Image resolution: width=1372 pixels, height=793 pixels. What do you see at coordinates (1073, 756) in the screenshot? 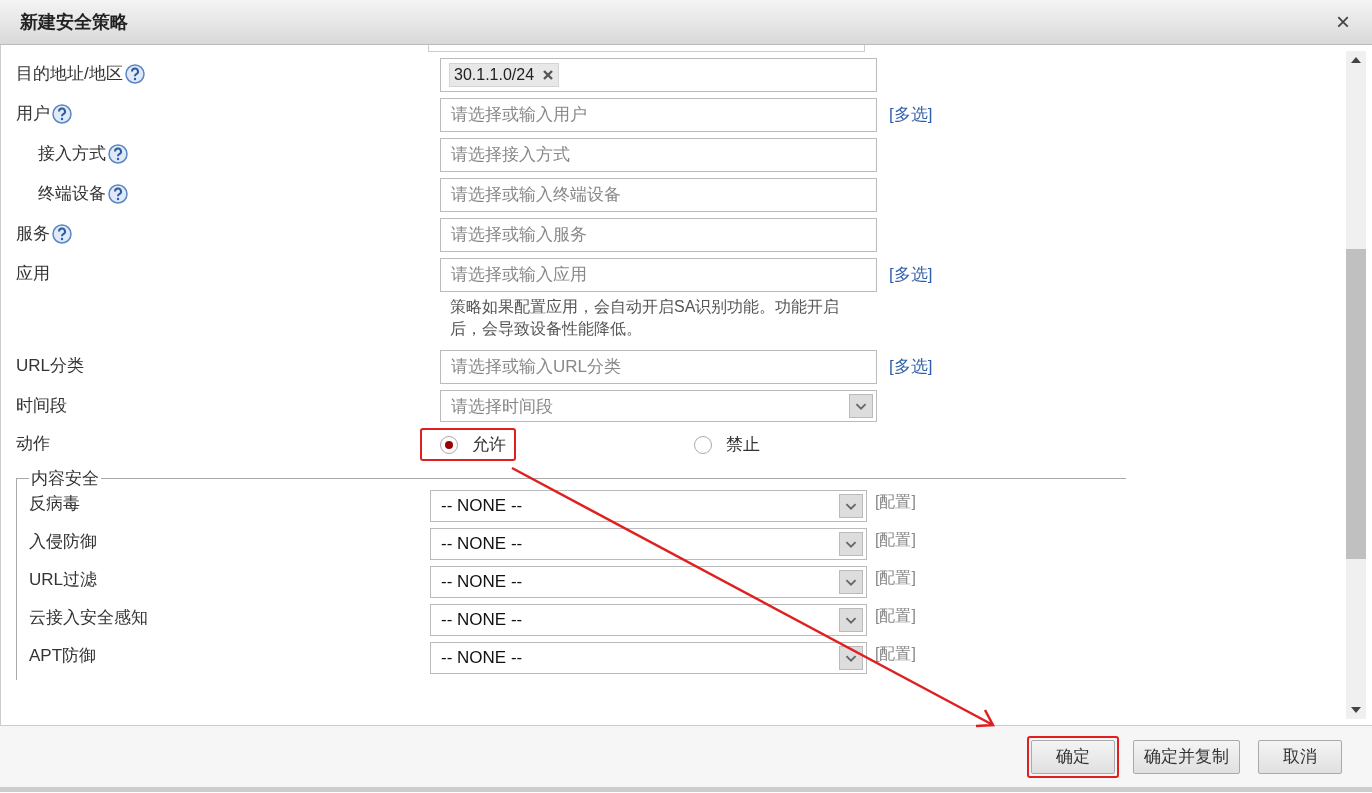
I see `dialog-button: 确定` at bounding box center [1073, 756].